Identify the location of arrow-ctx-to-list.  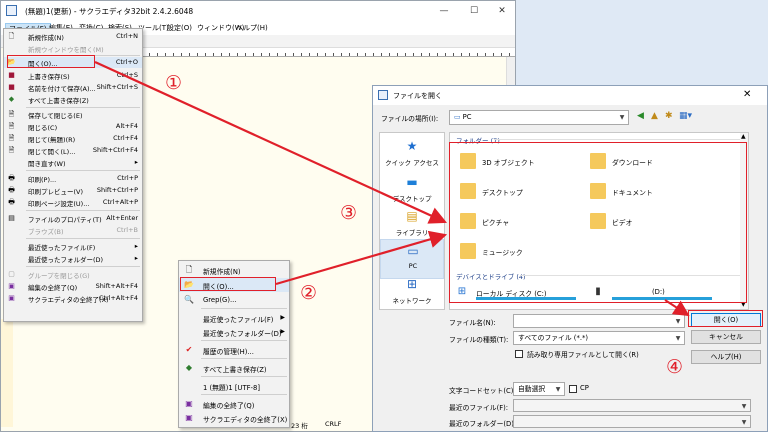
(361, 258).